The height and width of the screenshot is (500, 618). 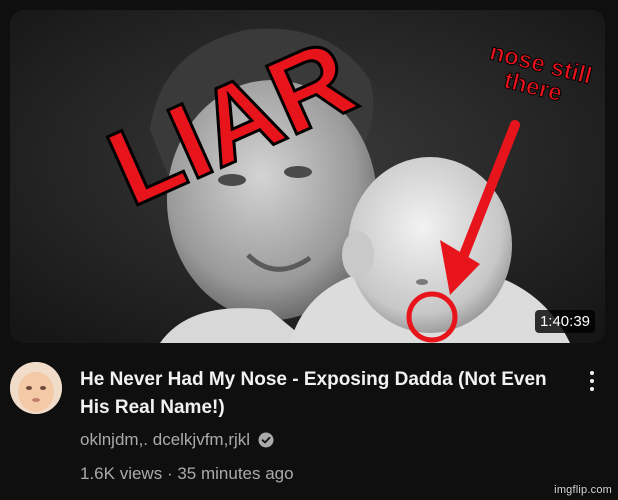 I want to click on duration-badge: 1:40:39, so click(x=564, y=321).